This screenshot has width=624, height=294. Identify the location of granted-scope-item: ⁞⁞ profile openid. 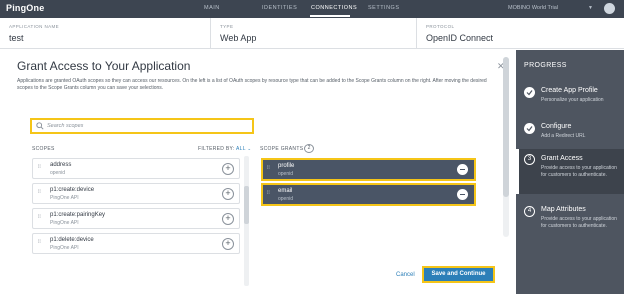
(368, 169).